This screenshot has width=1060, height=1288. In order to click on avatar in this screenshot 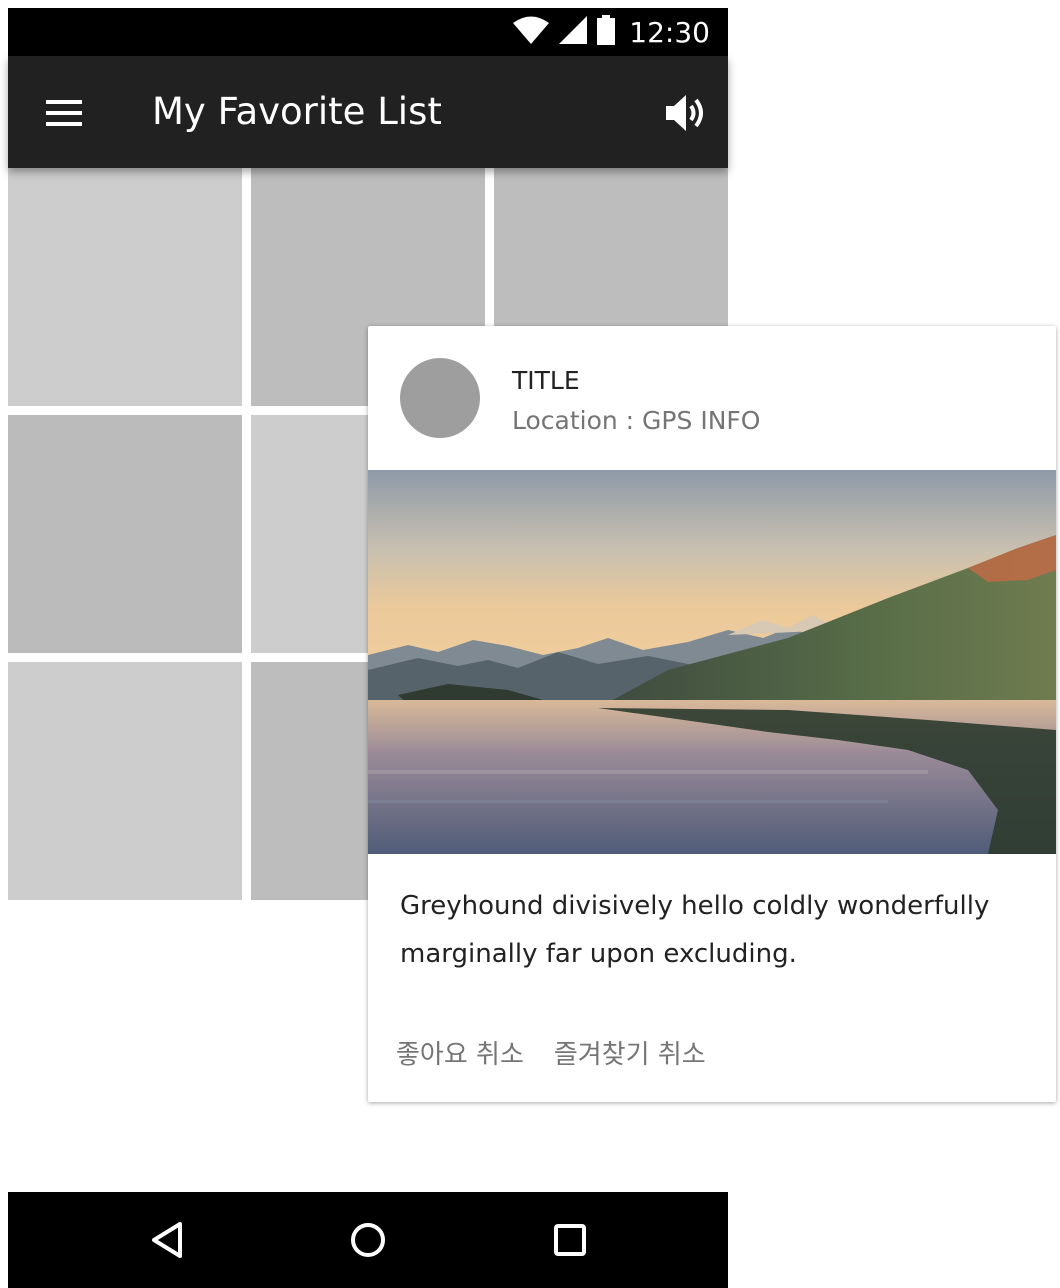, I will do `click(440, 398)`.